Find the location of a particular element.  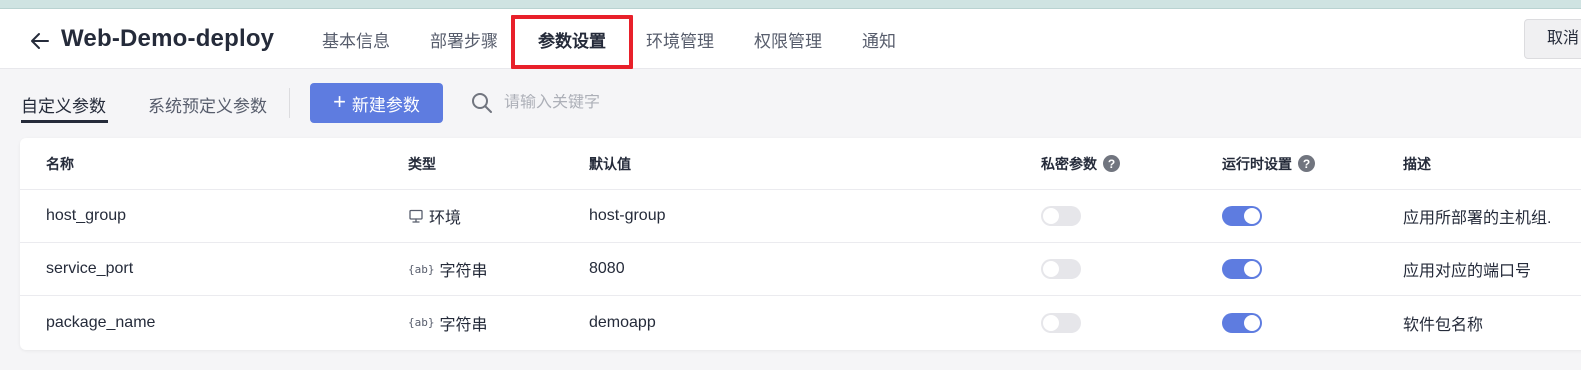

param-name: host_group is located at coordinates (86, 215).